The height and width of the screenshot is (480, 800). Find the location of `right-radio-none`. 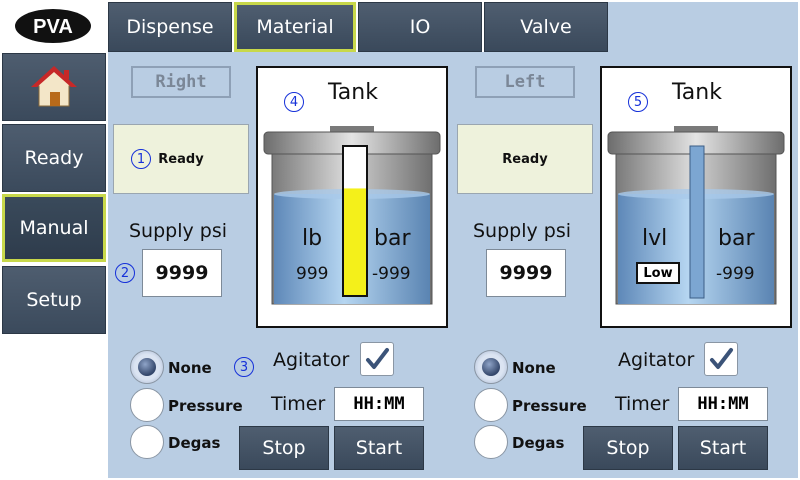

right-radio-none is located at coordinates (147, 367).